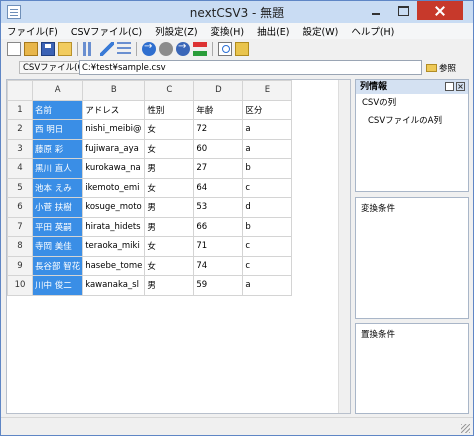 Image resolution: width=474 pixels, height=436 pixels. What do you see at coordinates (14, 49) in the screenshot?
I see `new-file-icon` at bounding box center [14, 49].